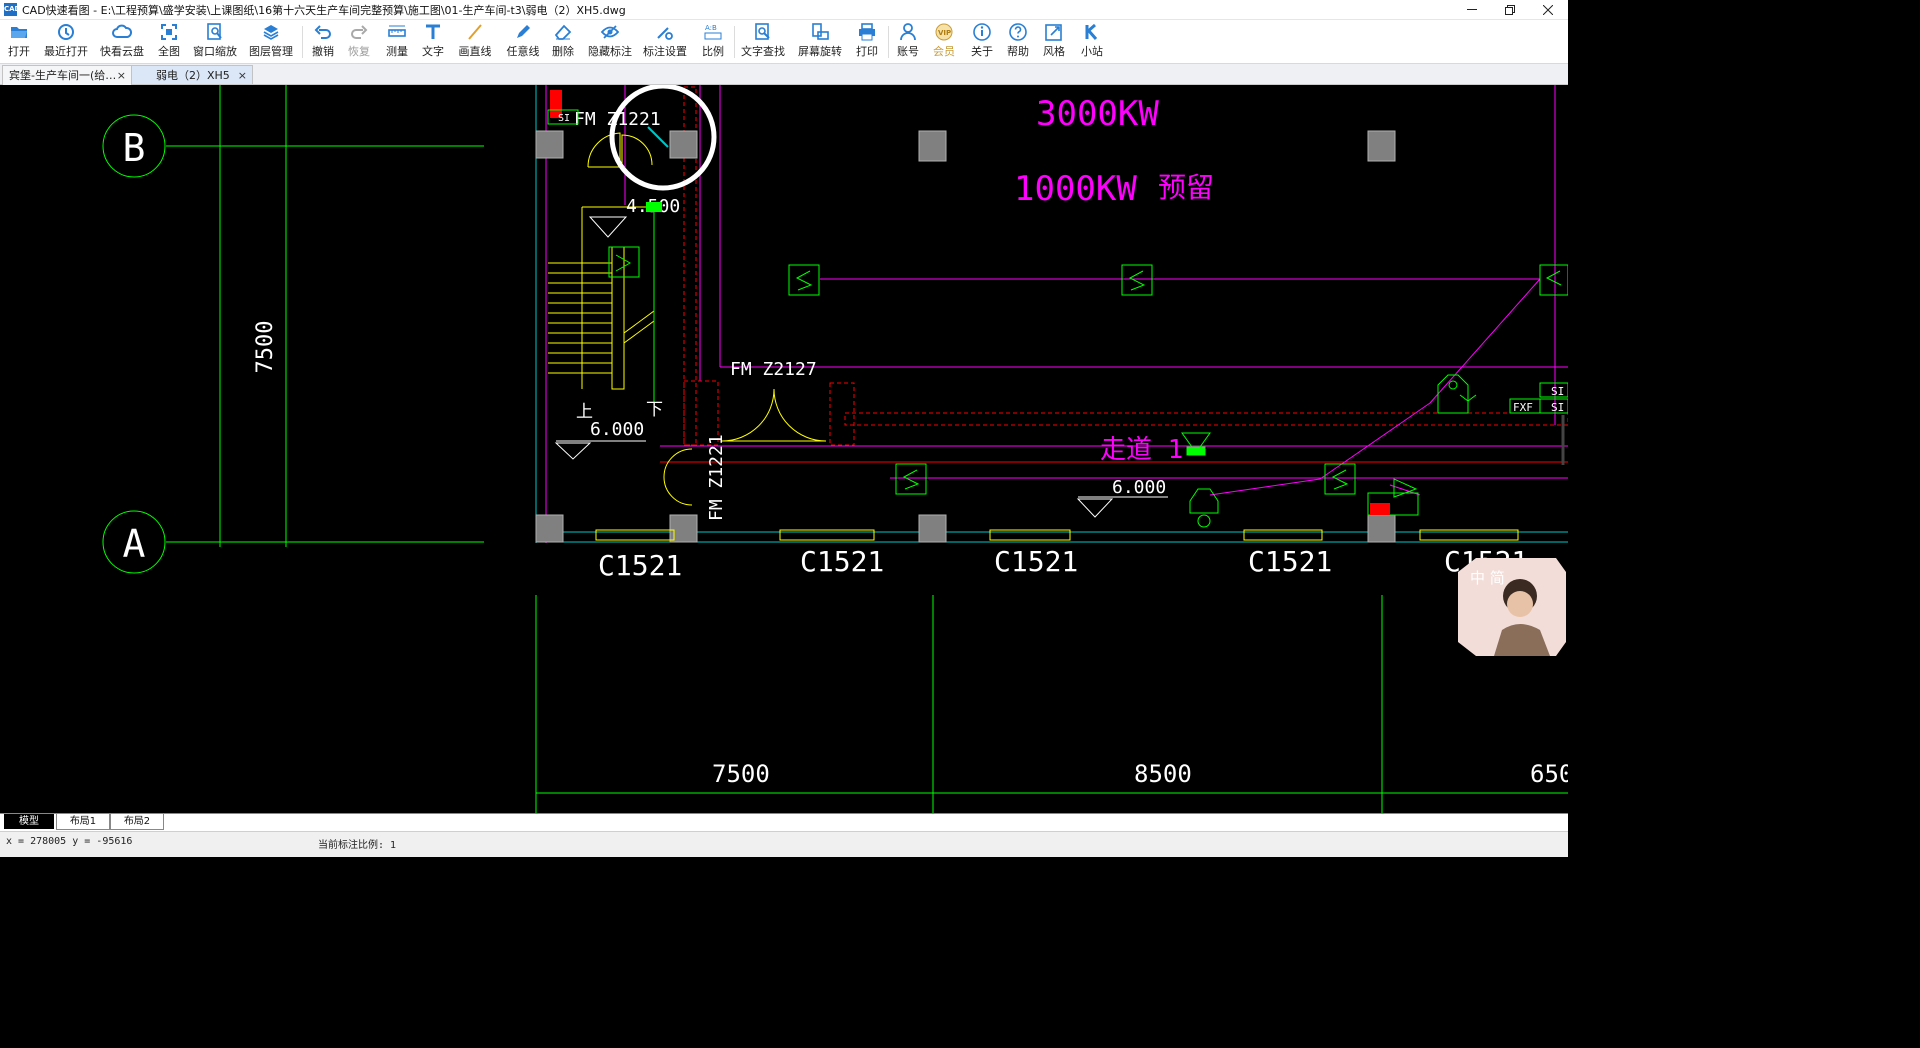  I want to click on layers-icon, so click(271, 32).